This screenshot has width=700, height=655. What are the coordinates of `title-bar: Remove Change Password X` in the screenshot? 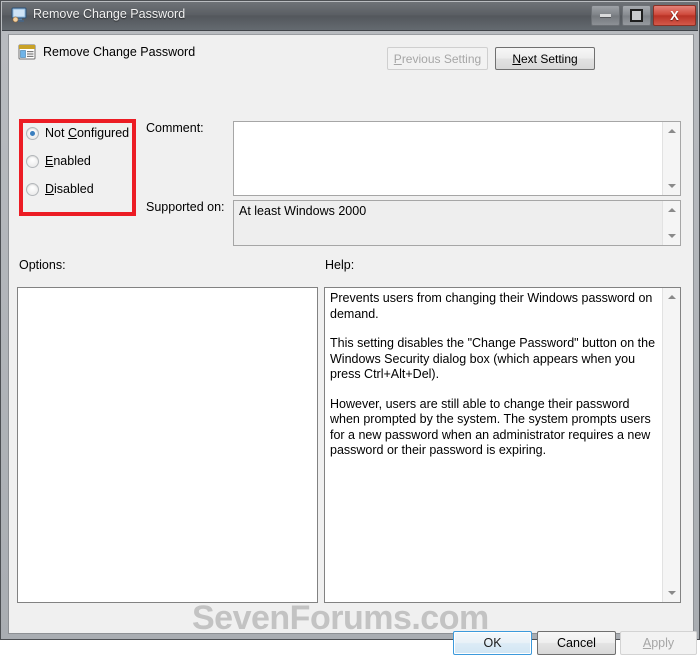 It's located at (350, 16).